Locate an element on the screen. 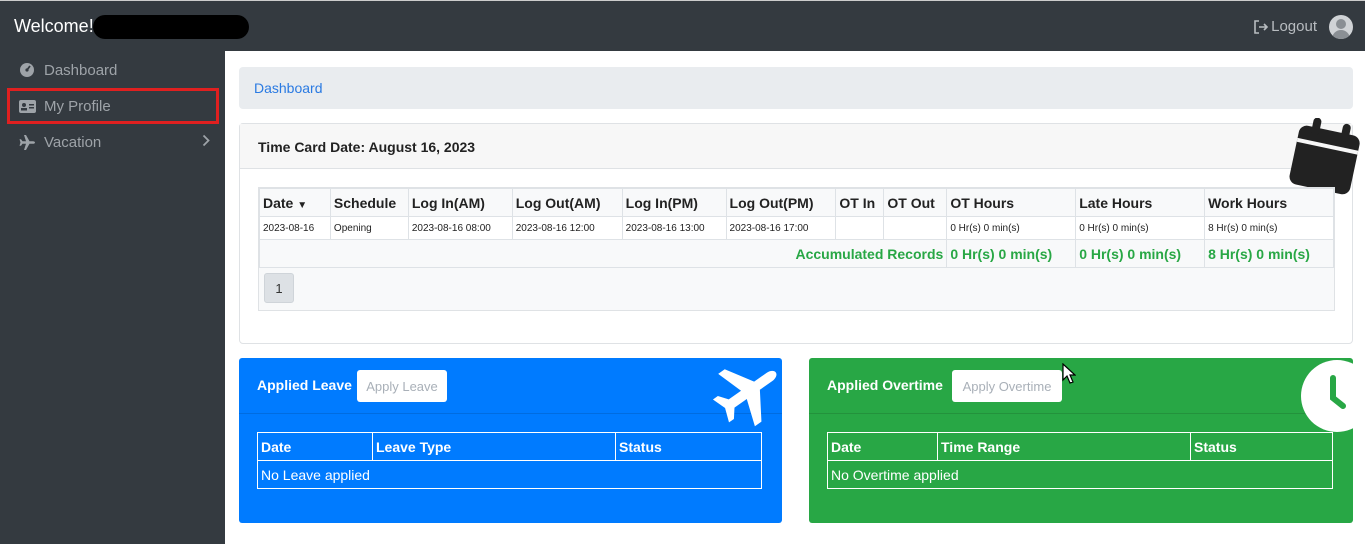 The image size is (1365, 544). welcome-text: Welcome! is located at coordinates (54, 26).